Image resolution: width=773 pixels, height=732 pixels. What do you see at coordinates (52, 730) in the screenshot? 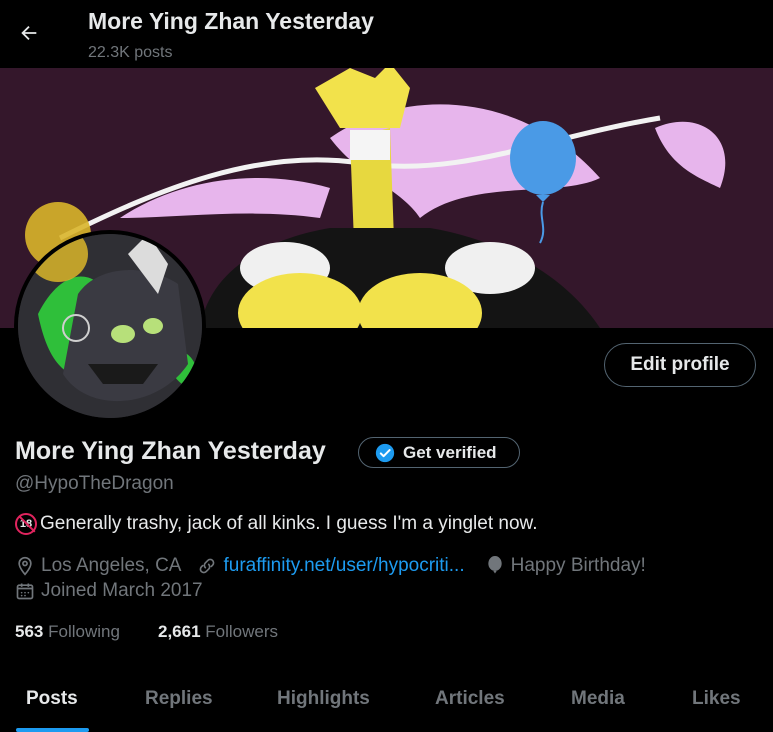
I see `active-tab-indicator` at bounding box center [52, 730].